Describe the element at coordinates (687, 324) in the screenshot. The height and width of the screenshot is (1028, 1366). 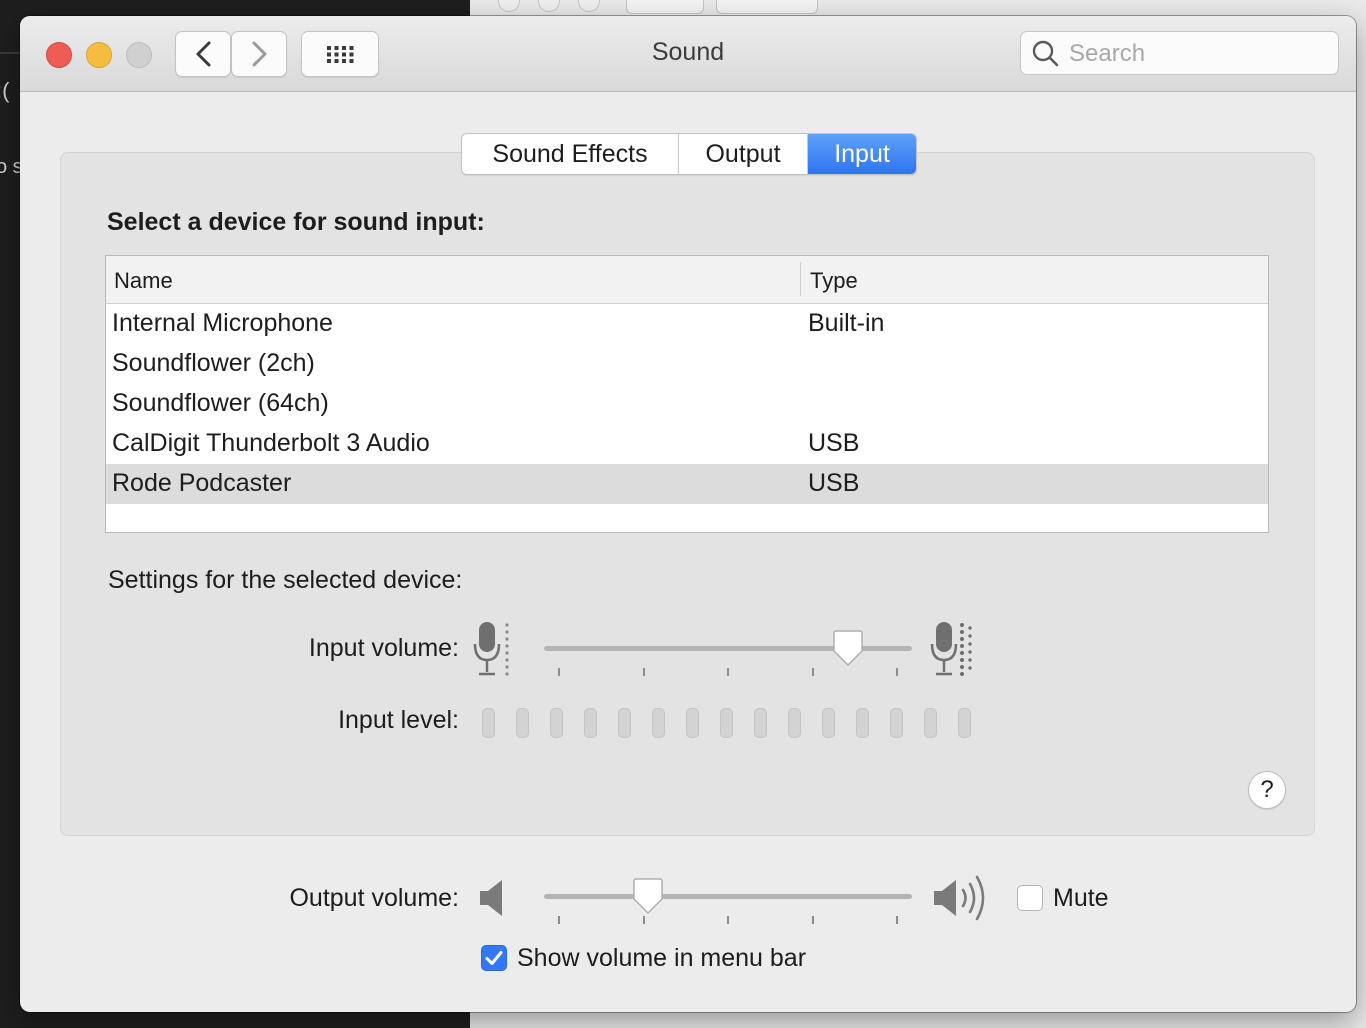
I see `table-row: Internal Microphone Built-in` at that location.